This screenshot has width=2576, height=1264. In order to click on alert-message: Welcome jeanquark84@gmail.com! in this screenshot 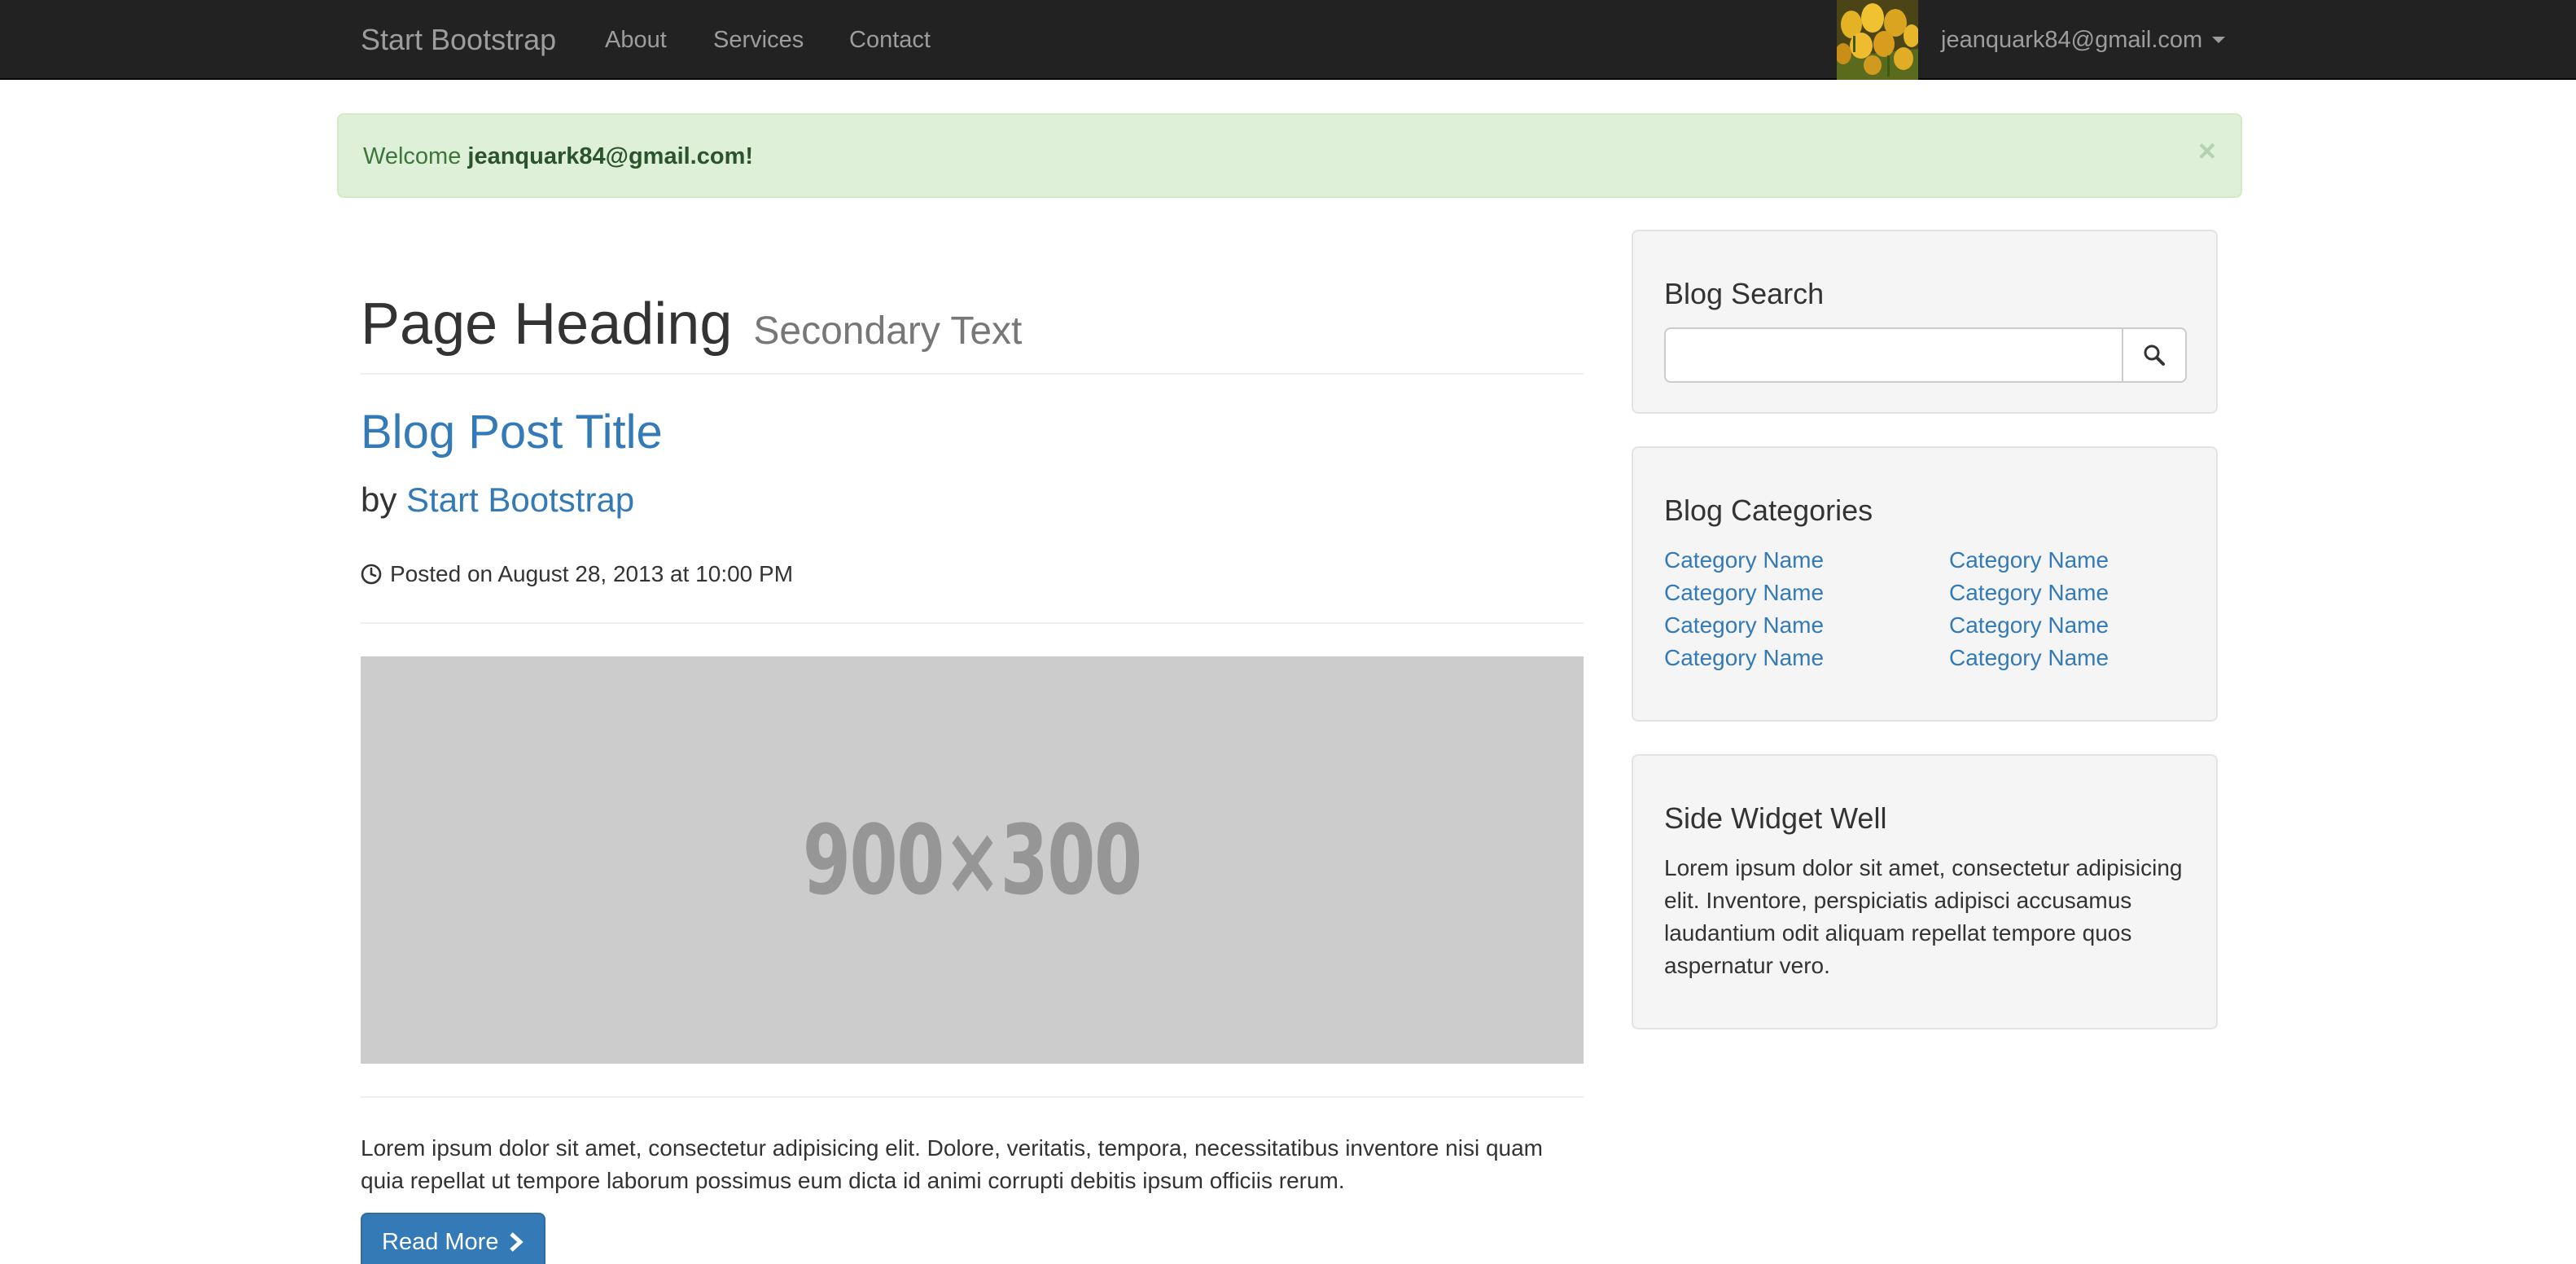, I will do `click(558, 157)`.